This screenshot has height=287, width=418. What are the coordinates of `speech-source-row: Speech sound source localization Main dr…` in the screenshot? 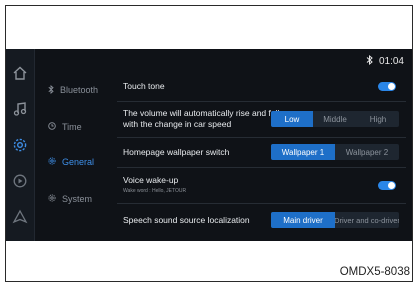 It's located at (261, 221).